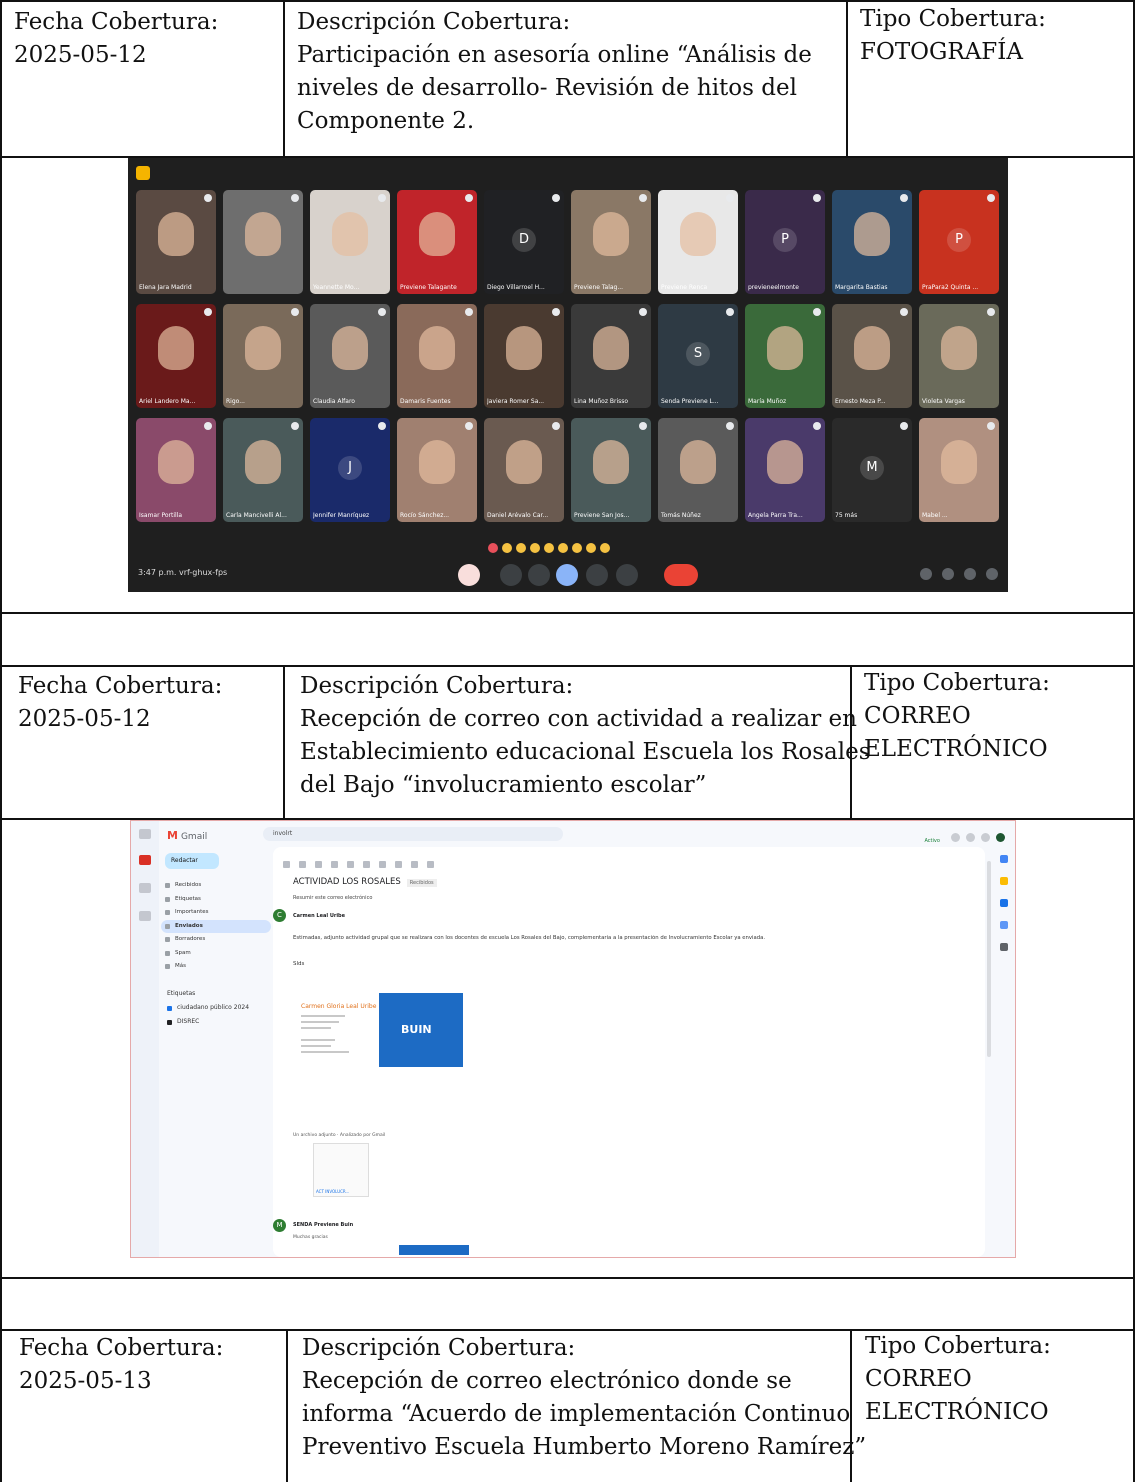  I want to click on calendar-icon, so click(1004, 859).